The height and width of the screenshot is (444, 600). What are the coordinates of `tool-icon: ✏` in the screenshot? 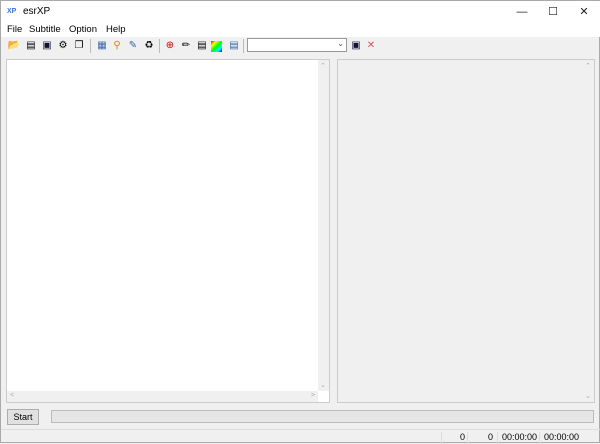 It's located at (186, 46).